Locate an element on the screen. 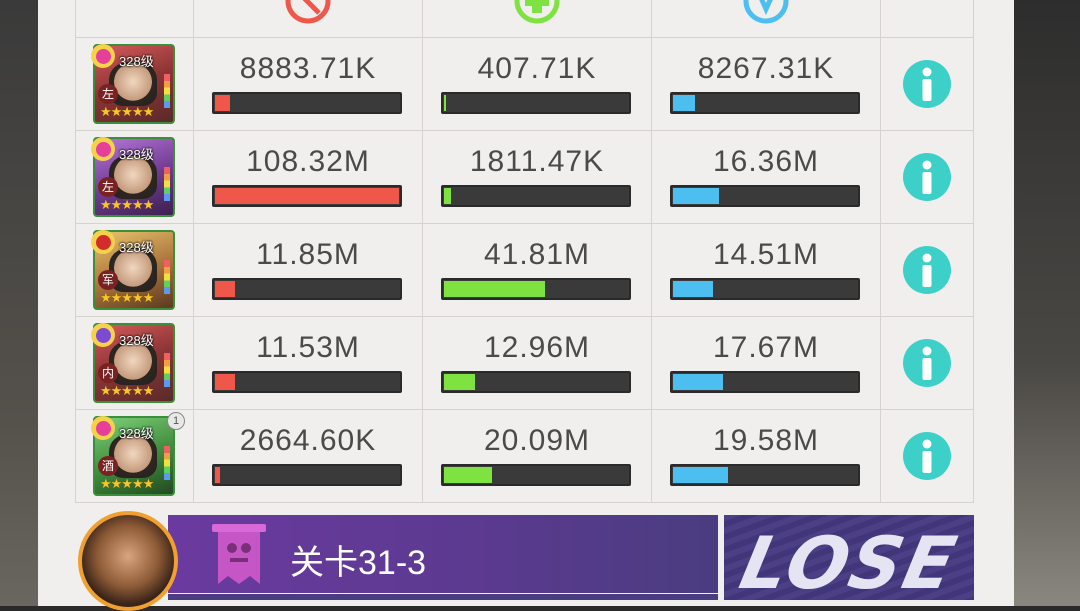 The width and height of the screenshot is (1080, 611). result-box: LOSE is located at coordinates (849, 557).